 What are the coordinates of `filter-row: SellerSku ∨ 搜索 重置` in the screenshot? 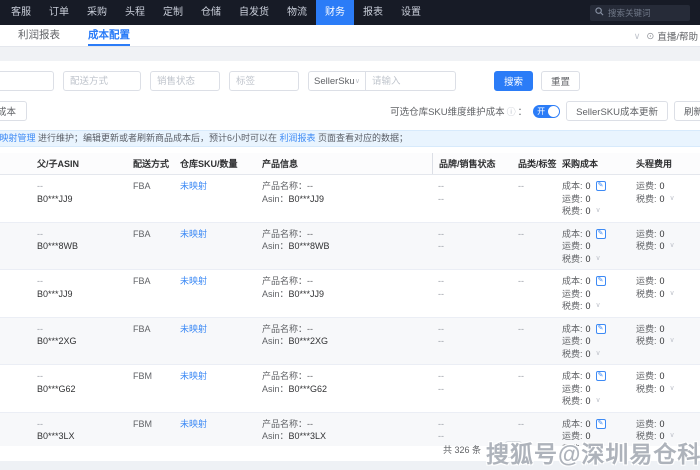 It's located at (350, 81).